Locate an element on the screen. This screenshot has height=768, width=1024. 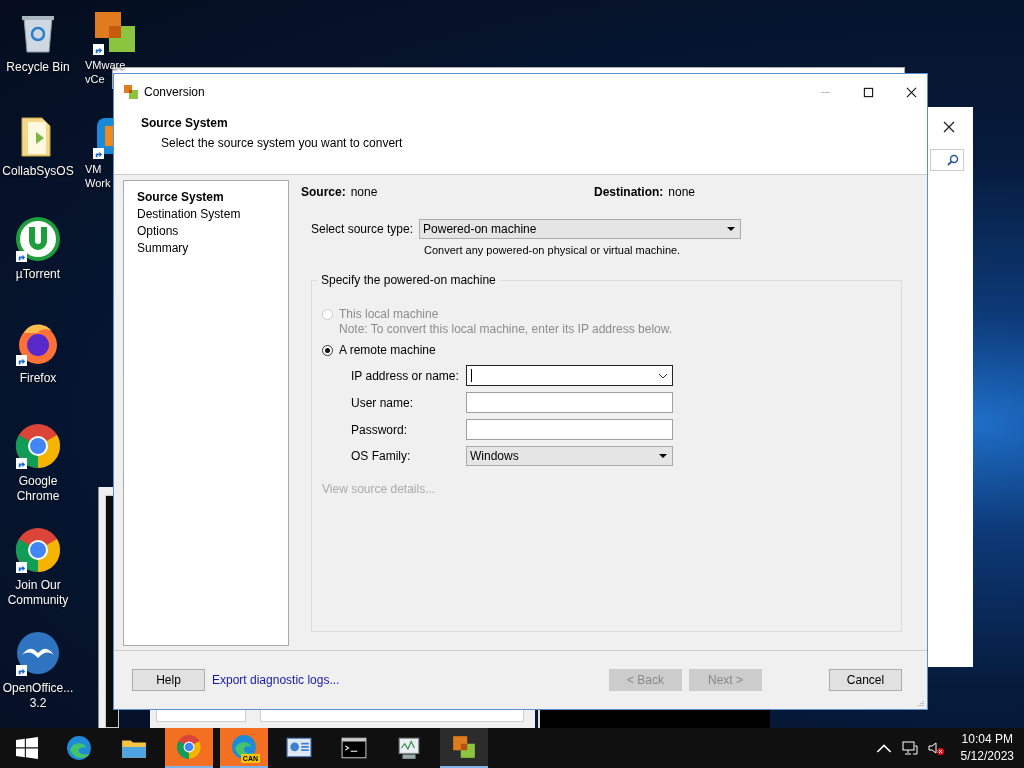
desktop-icon-label: CollabSysOS is located at coordinates (38, 171).